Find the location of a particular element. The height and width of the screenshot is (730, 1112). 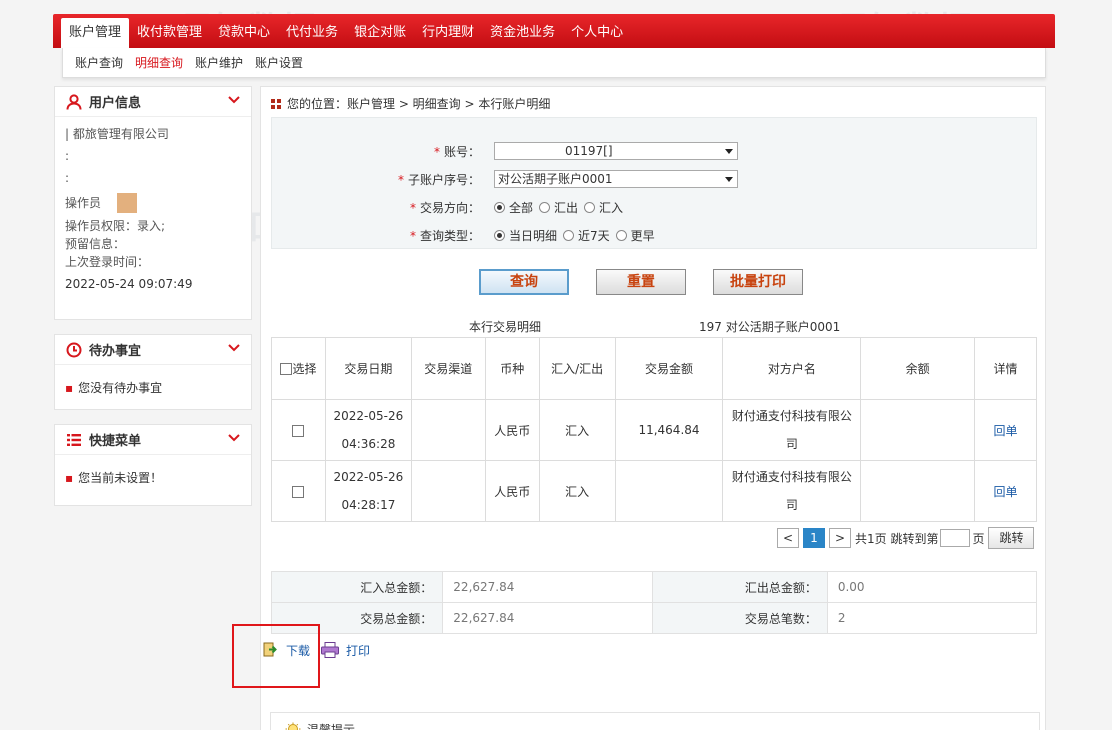

row-time: 04:36:28 is located at coordinates (368, 444).